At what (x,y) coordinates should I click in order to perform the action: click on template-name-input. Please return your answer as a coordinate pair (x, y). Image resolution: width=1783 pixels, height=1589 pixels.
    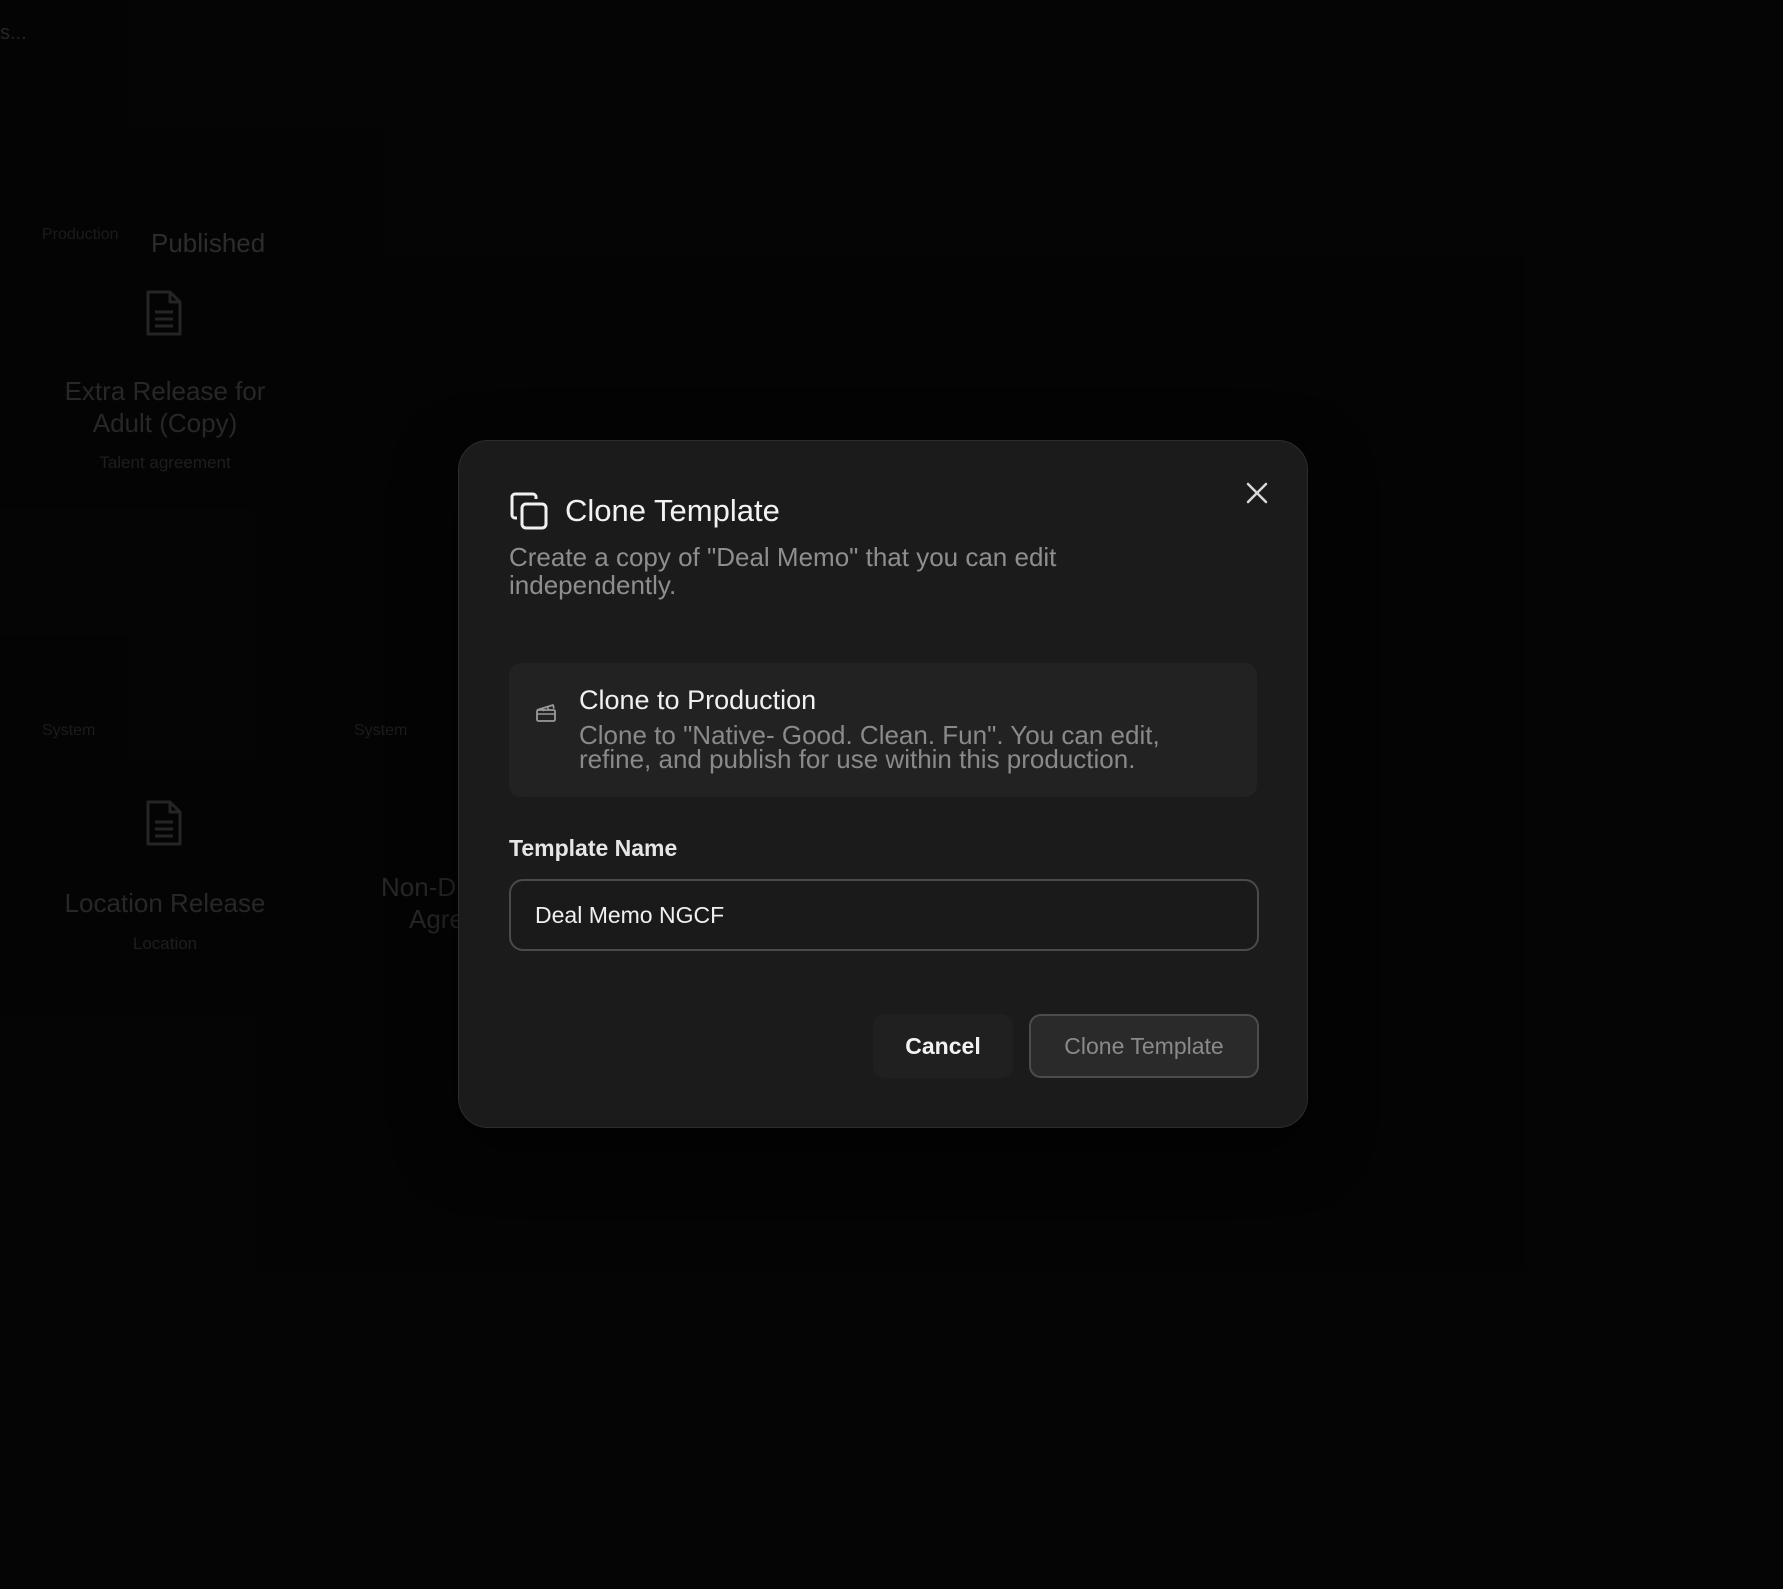
    Looking at the image, I should click on (884, 915).